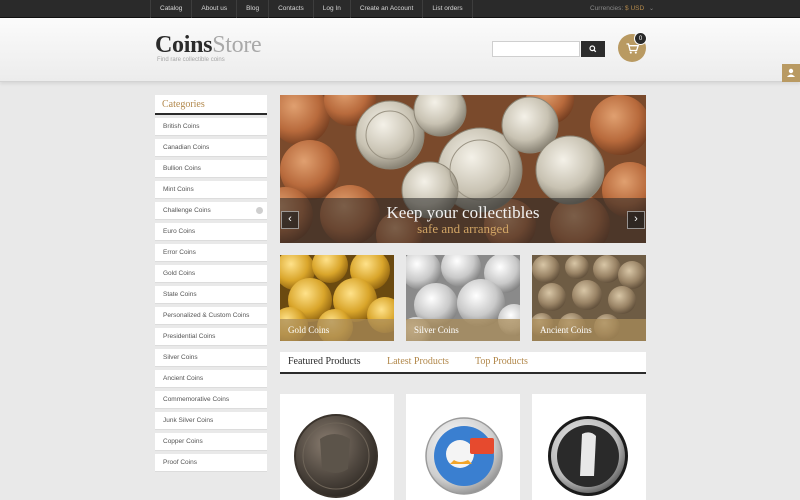 Image resolution: width=800 pixels, height=500 pixels. I want to click on tagline: Find rare collectible coins, so click(191, 60).